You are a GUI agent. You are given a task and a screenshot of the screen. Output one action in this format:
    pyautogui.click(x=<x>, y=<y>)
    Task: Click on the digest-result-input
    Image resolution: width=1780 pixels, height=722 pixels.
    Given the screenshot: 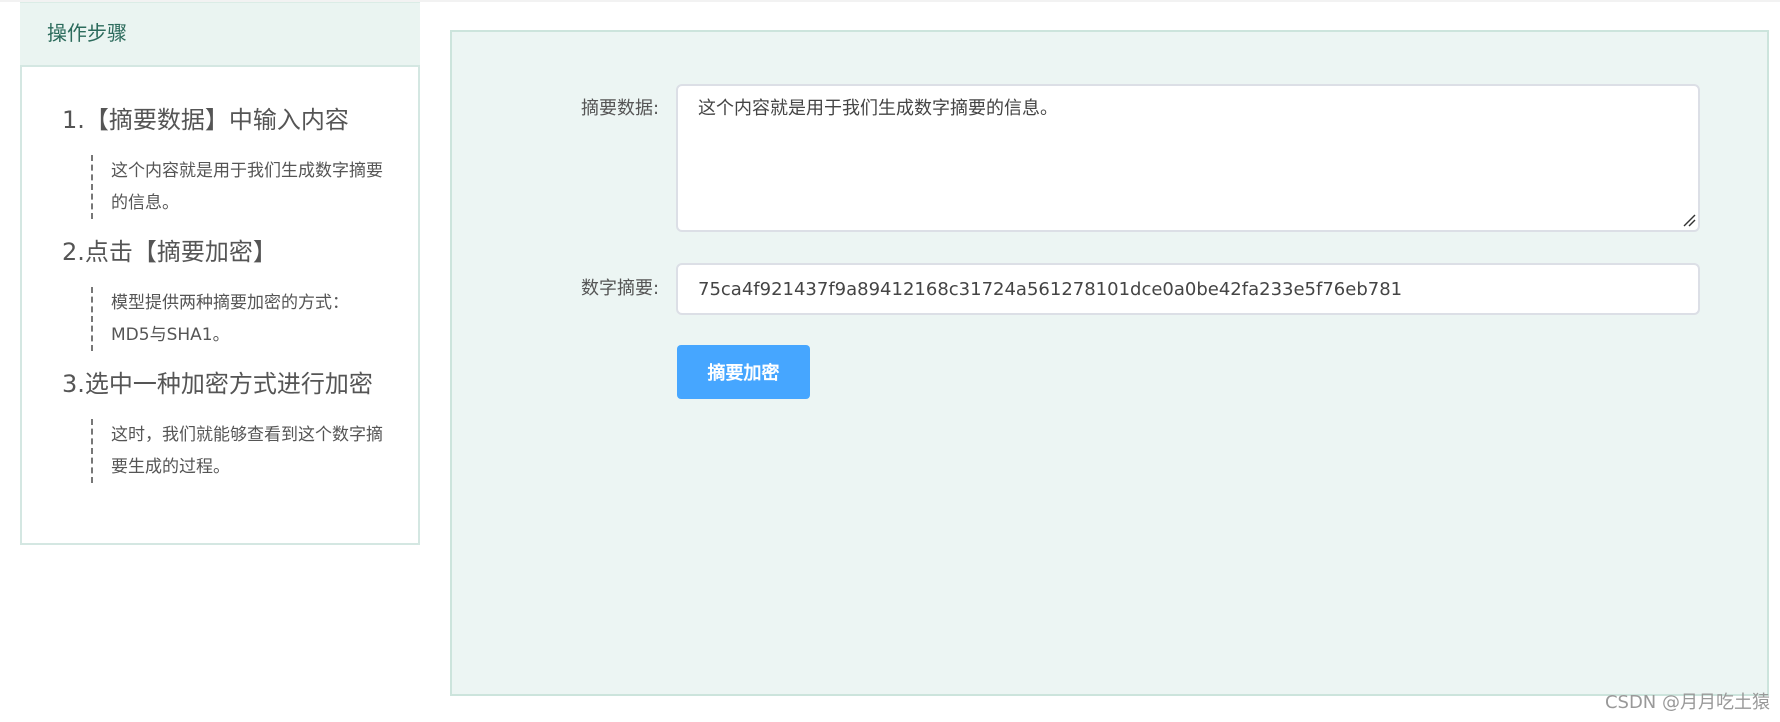 What is the action you would take?
    pyautogui.click(x=1188, y=289)
    